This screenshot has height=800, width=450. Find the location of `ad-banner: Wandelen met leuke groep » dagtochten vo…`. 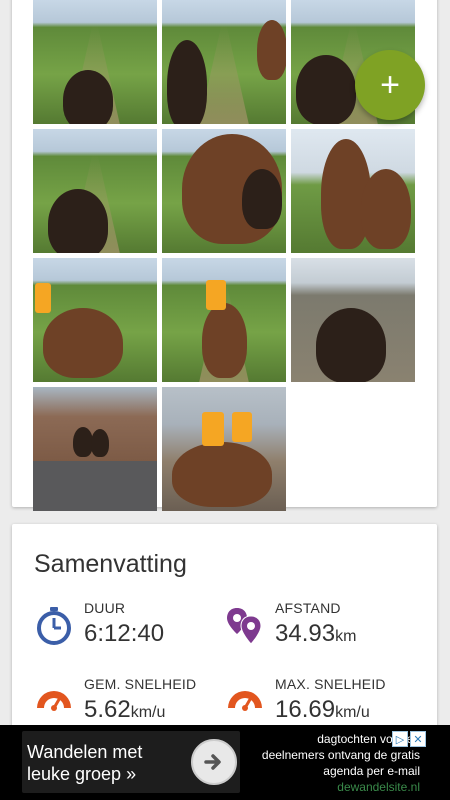

ad-banner: Wandelen met leuke groep » dagtochten vo… is located at coordinates (225, 762).